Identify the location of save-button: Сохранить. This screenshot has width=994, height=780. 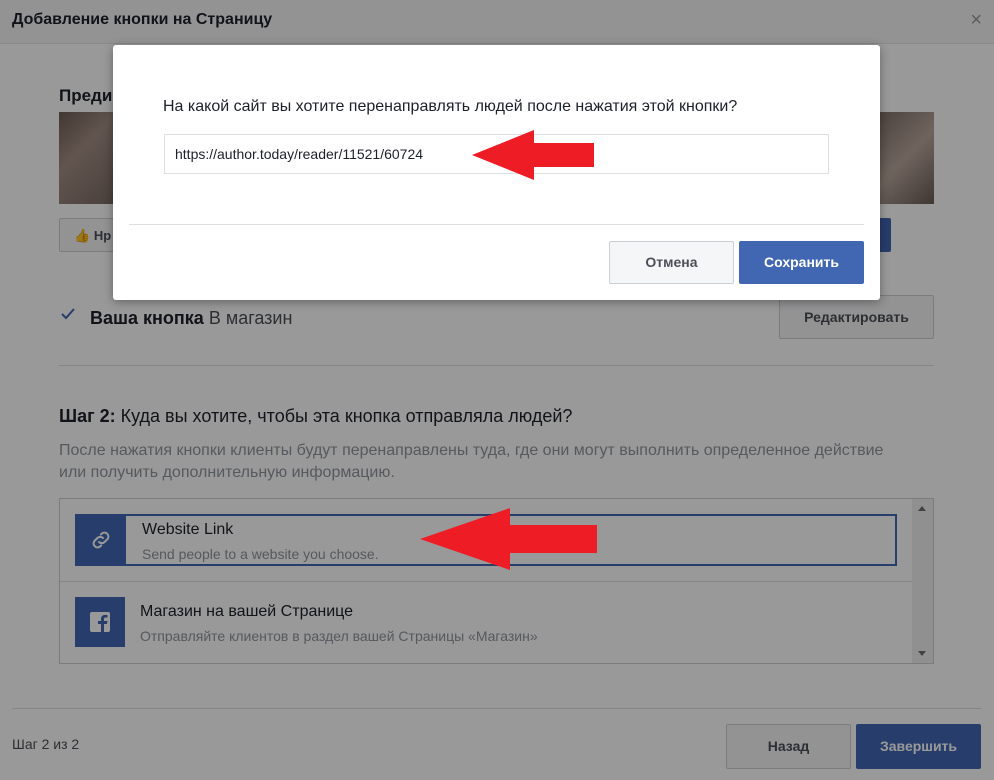
(801, 262).